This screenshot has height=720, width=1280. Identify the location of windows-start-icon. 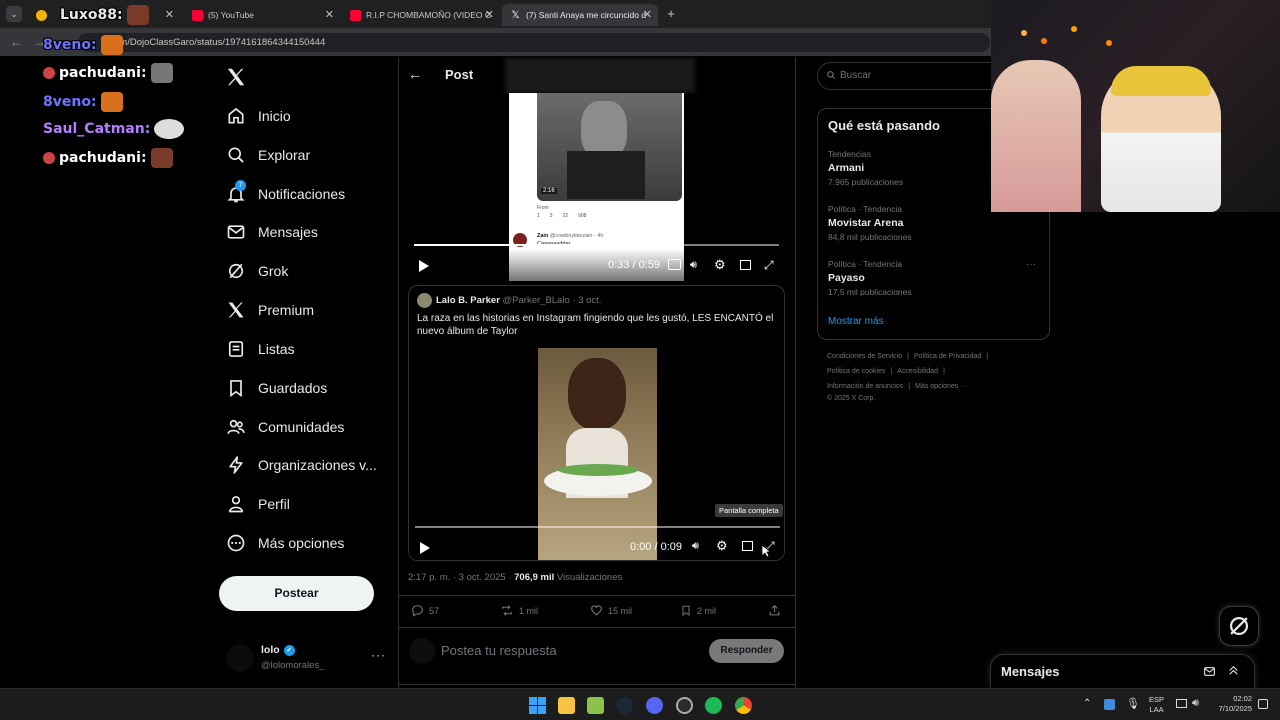
(537, 705).